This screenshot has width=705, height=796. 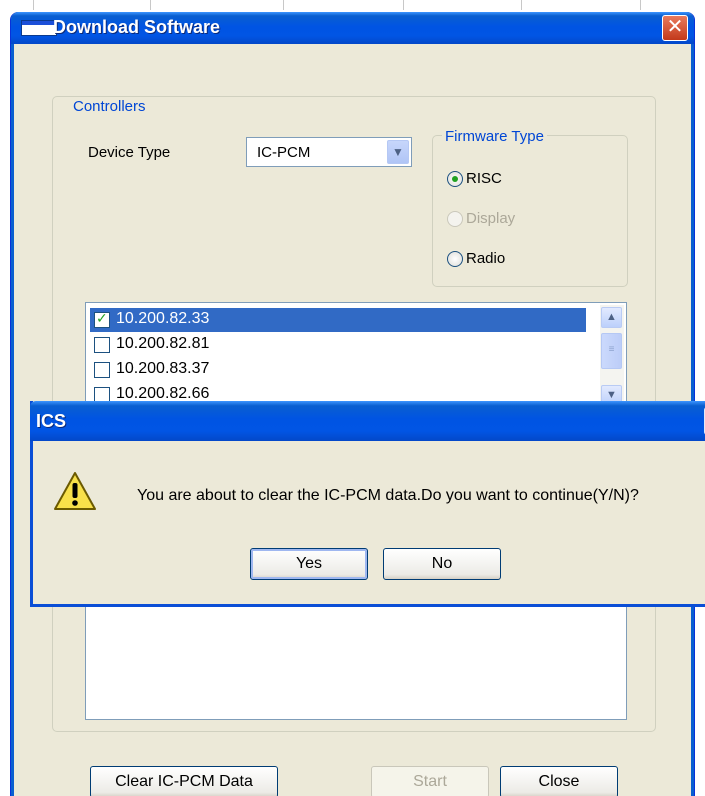 I want to click on window-app-icon, so click(x=39, y=28).